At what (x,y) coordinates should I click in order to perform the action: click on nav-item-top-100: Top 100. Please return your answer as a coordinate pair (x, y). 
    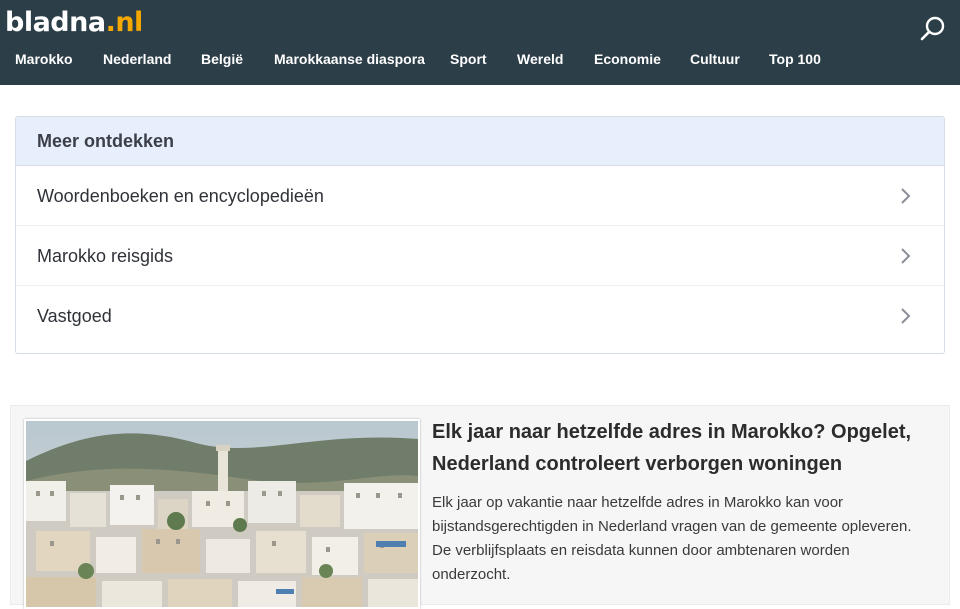
    Looking at the image, I should click on (795, 59).